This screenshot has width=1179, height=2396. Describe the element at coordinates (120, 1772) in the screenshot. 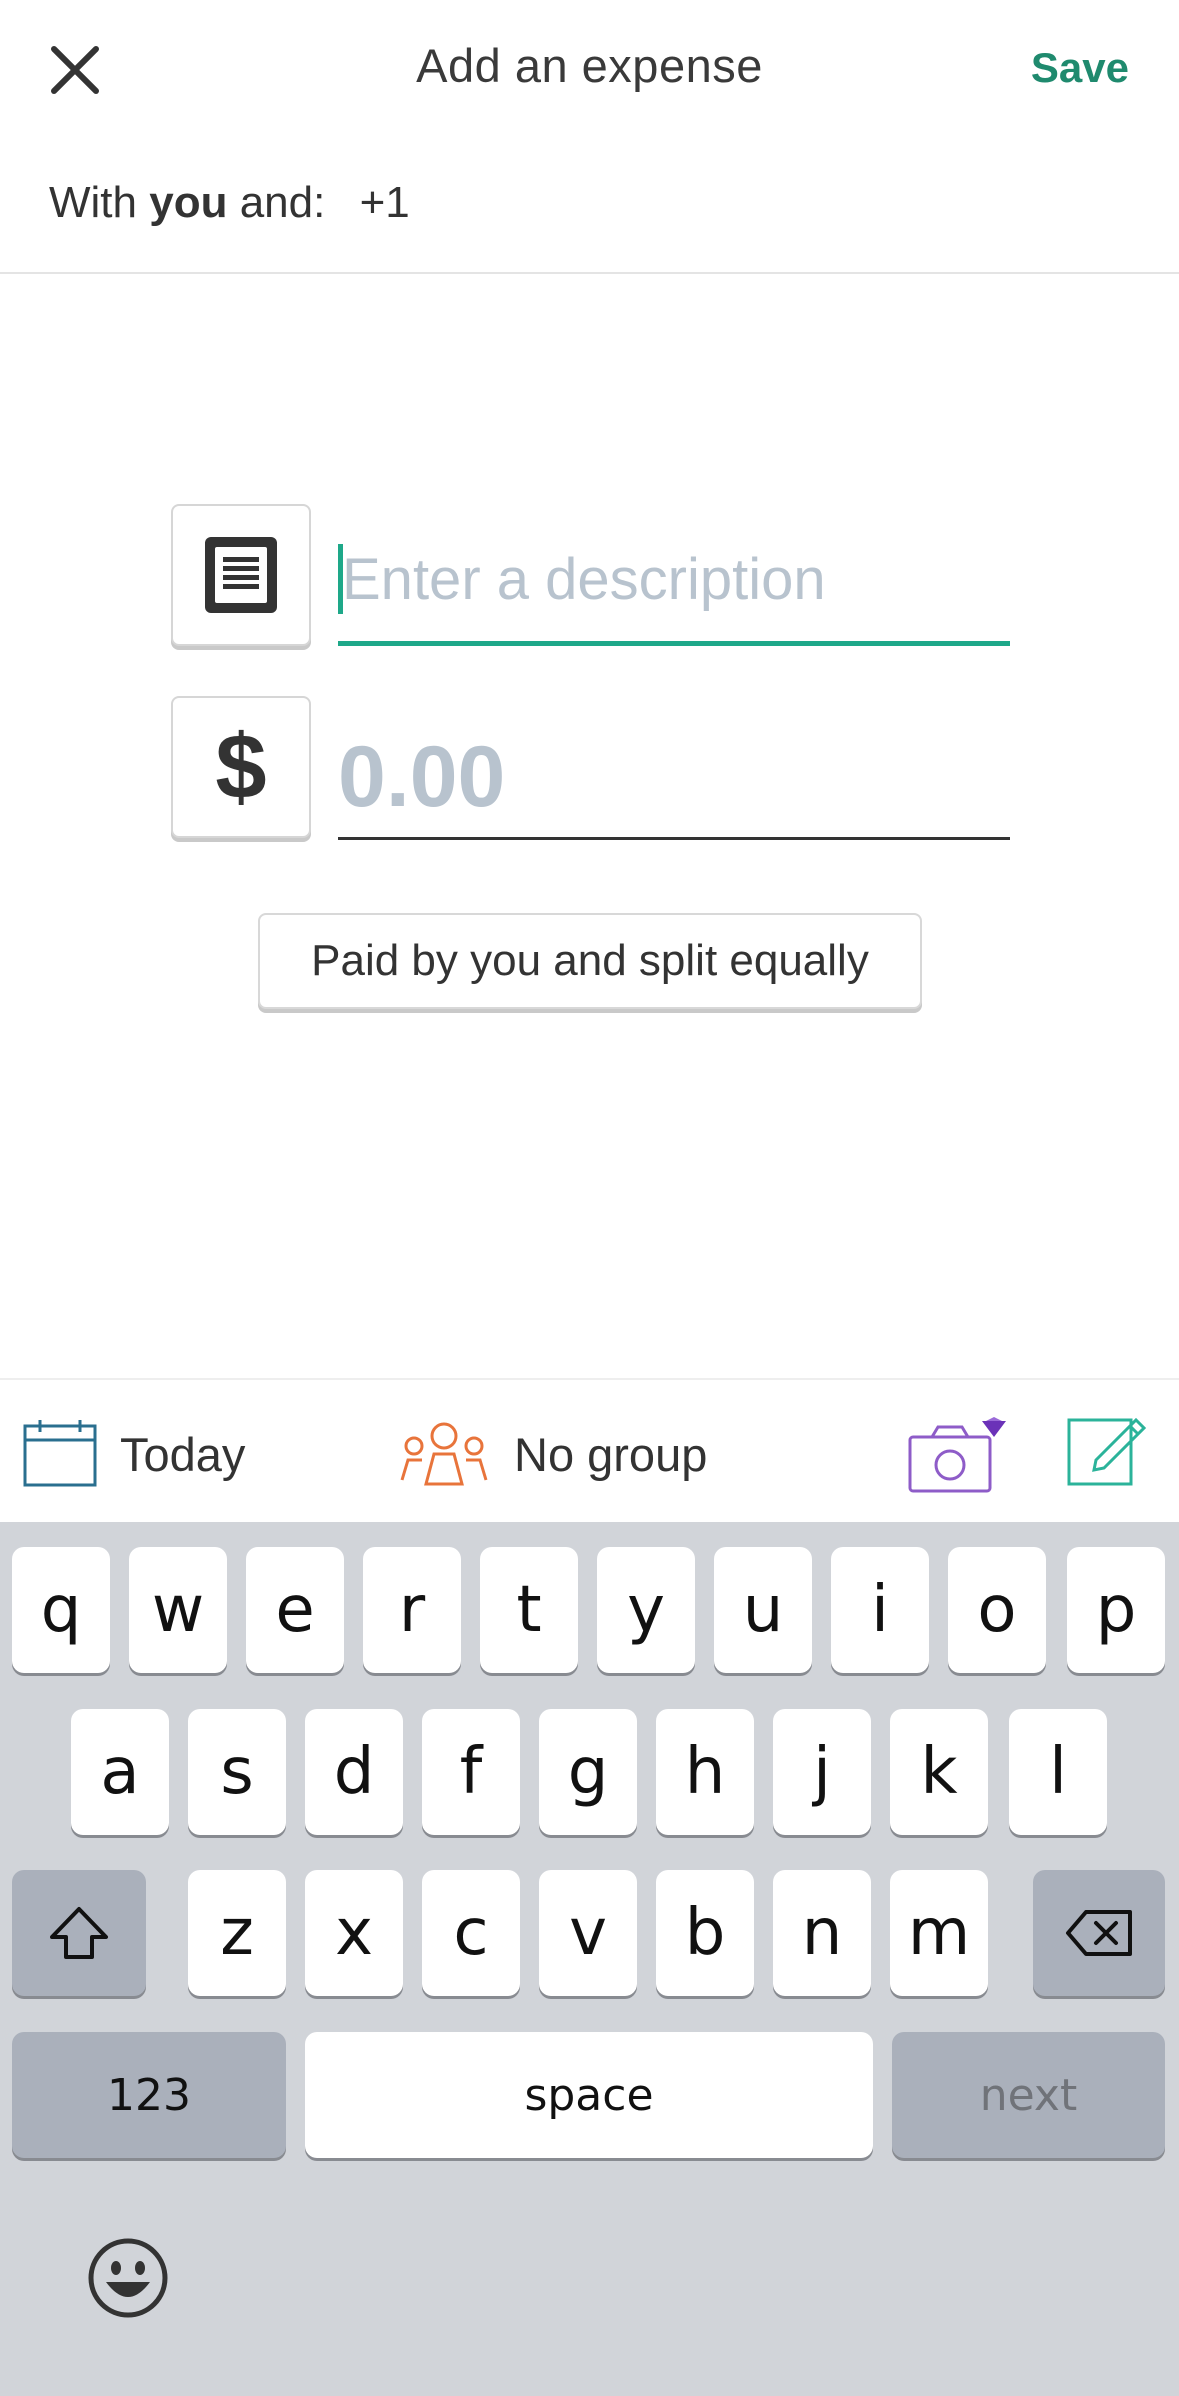

I see `key-a: a` at that location.